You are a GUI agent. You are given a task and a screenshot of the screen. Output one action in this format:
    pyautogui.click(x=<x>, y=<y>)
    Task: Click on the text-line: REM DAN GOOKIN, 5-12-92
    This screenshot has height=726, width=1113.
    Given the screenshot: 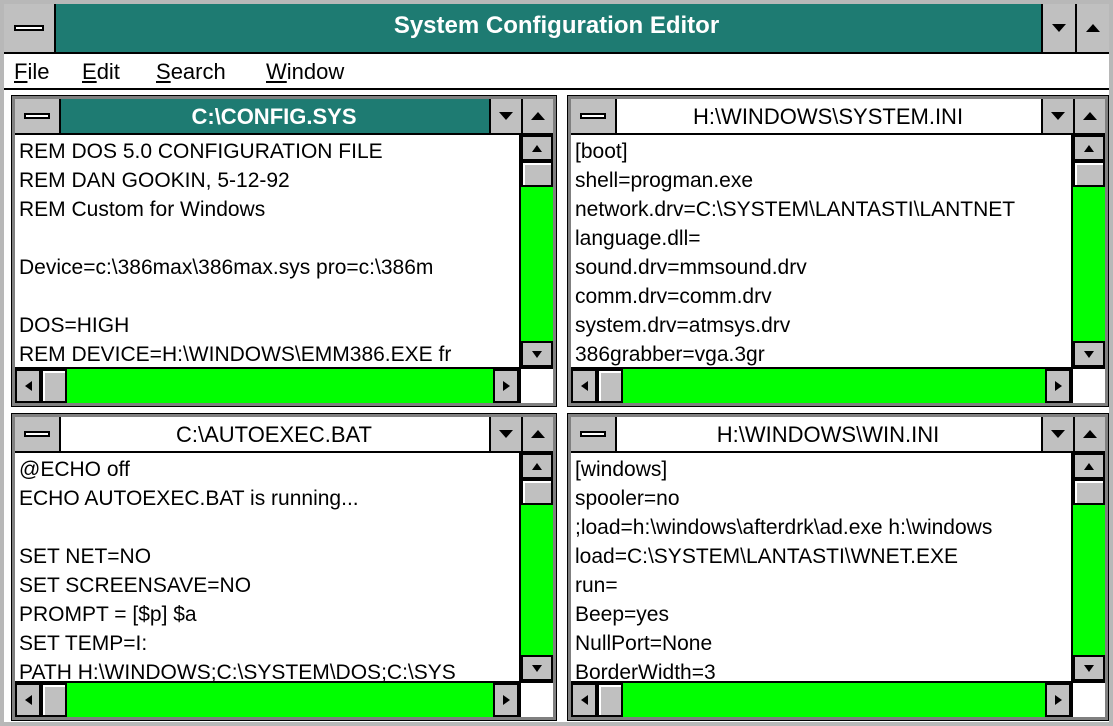 What is the action you would take?
    pyautogui.click(x=154, y=180)
    